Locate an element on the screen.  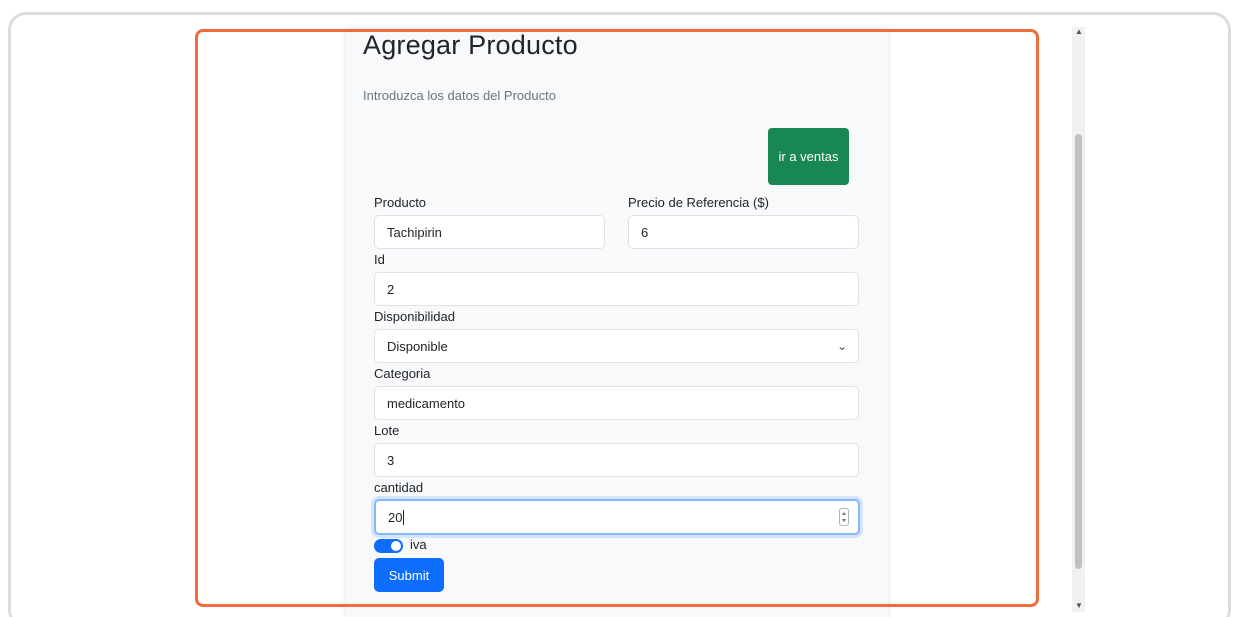
page-title: Agregar Producto is located at coordinates (470, 45).